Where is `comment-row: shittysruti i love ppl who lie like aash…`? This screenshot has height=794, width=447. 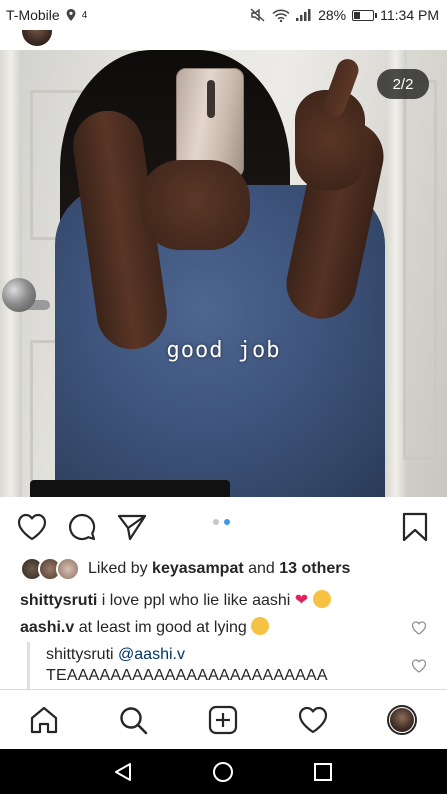 comment-row: shittysruti i love ppl who lie like aash… is located at coordinates (175, 600).